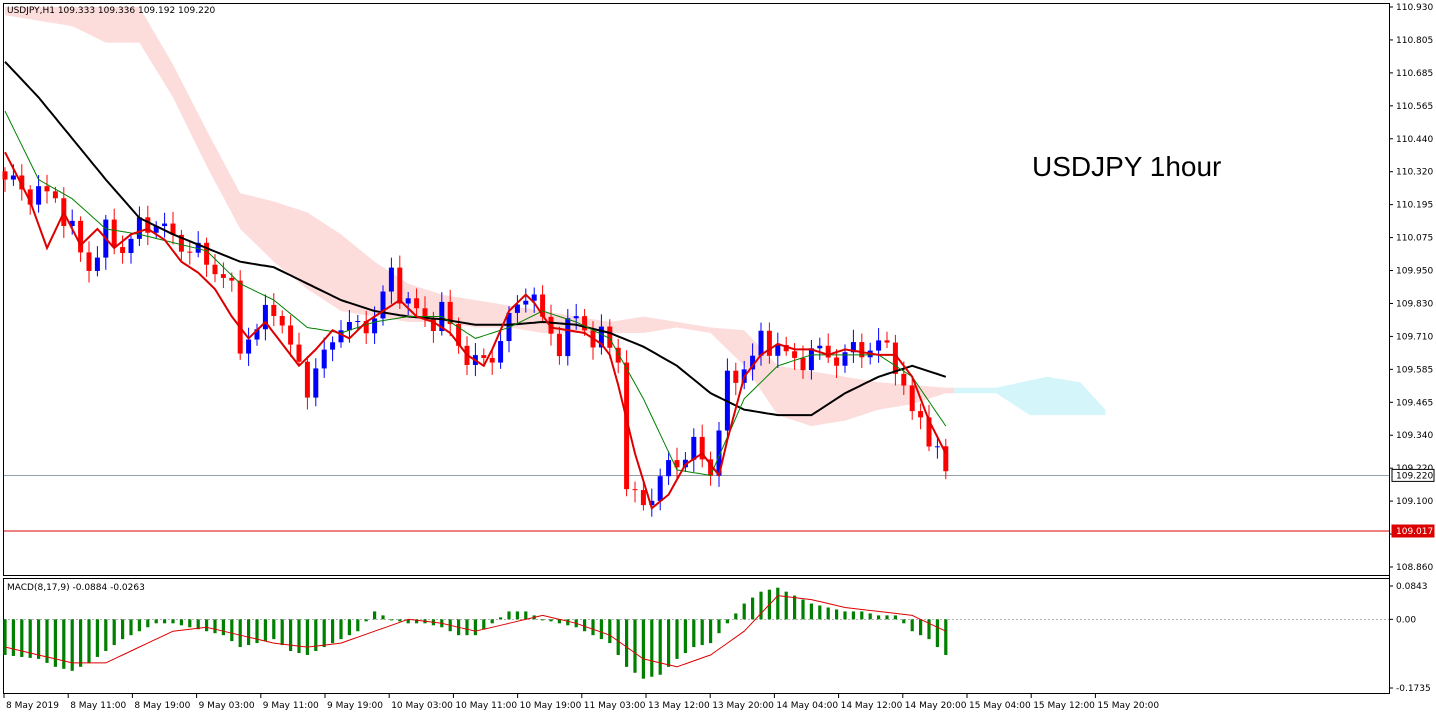 The height and width of the screenshot is (716, 1436). Describe the element at coordinates (162, 706) in the screenshot. I see `time-tick-label: 8 May 19:00` at that location.